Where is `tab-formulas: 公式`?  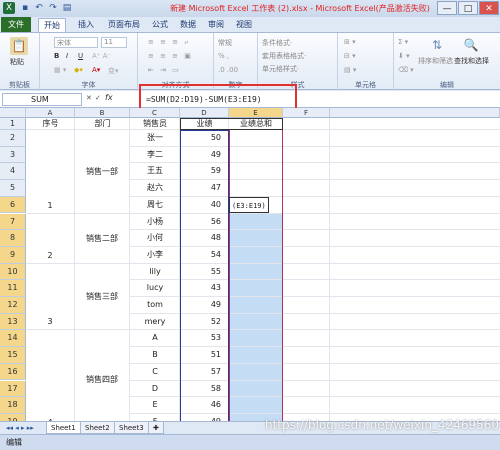
tab-formulas: 公式 is located at coordinates (160, 25).